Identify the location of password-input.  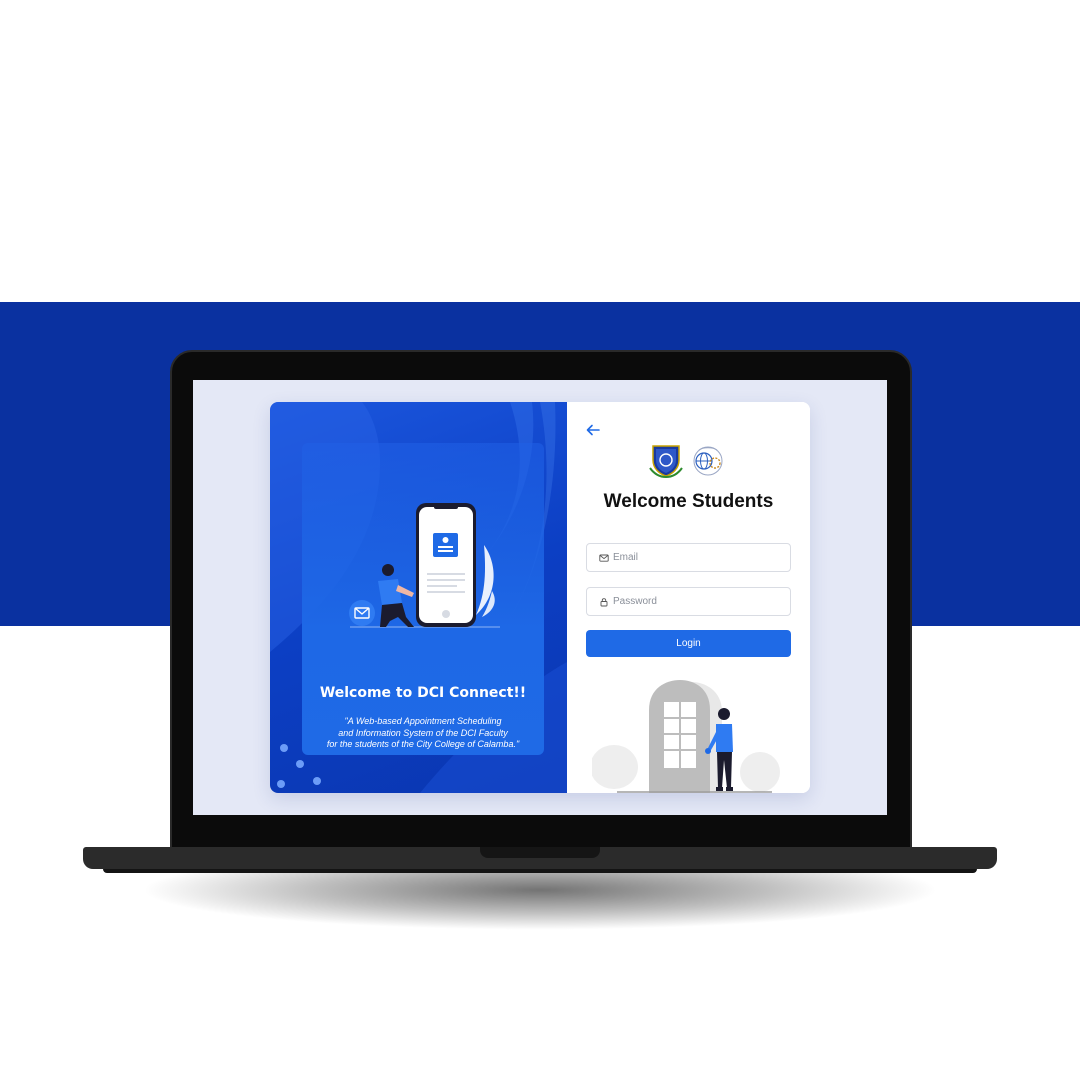
(698, 601).